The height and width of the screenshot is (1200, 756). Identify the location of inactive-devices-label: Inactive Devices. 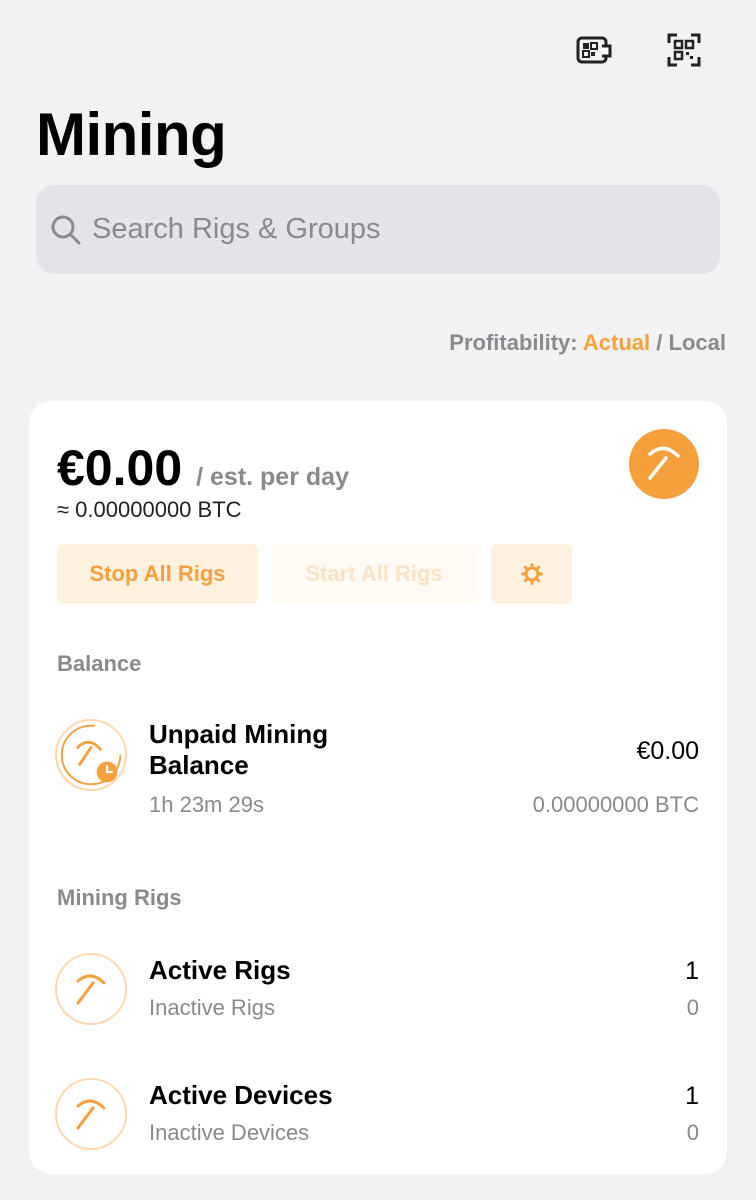
(229, 1132).